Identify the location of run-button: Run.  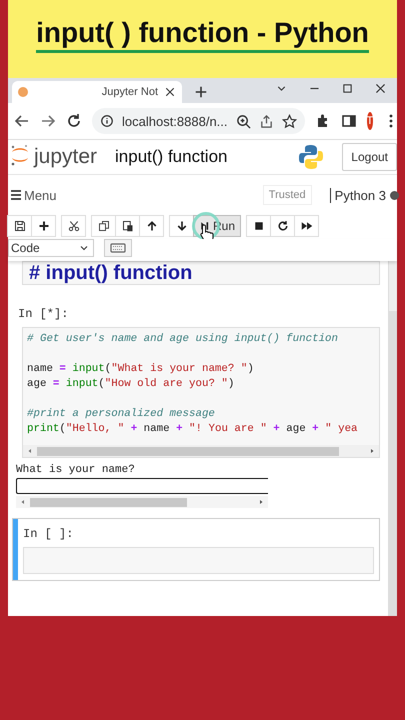
(217, 226).